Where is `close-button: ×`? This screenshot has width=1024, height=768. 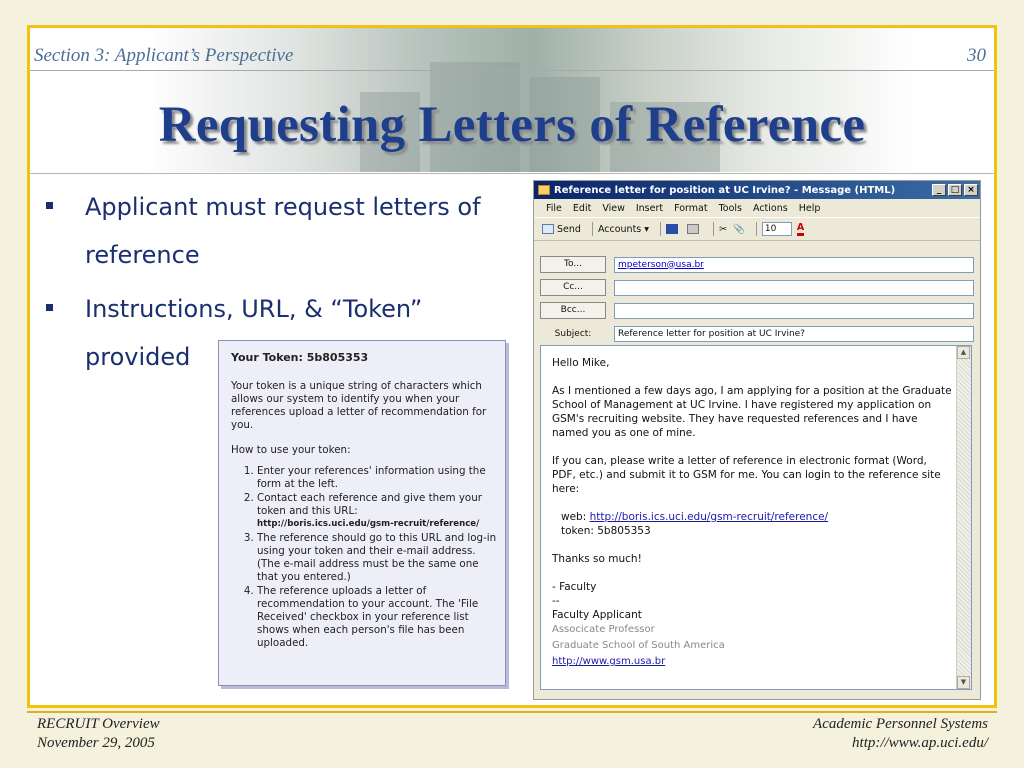
close-button: × is located at coordinates (971, 190).